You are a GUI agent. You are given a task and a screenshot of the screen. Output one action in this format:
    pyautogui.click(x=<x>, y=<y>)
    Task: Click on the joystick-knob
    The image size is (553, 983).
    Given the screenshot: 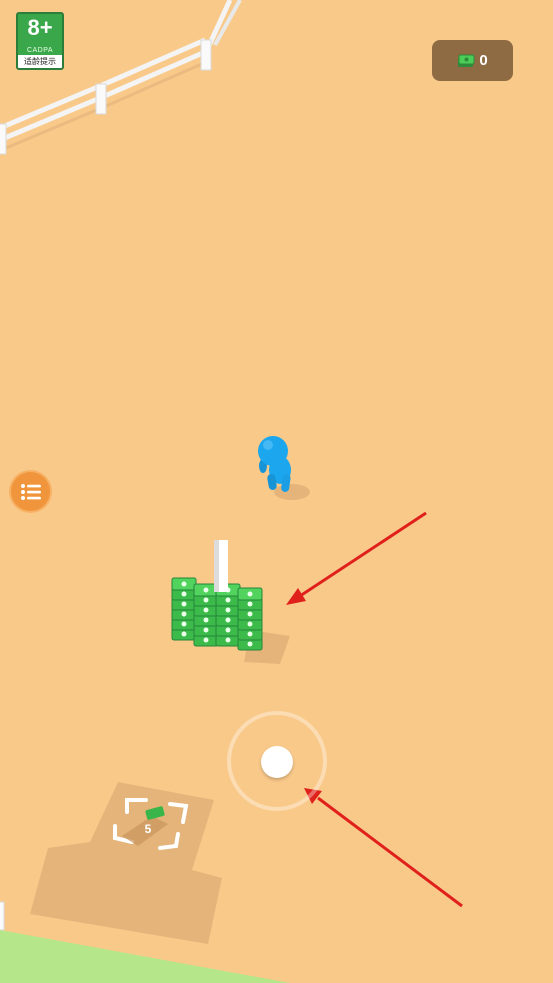 What is the action you would take?
    pyautogui.click(x=277, y=762)
    